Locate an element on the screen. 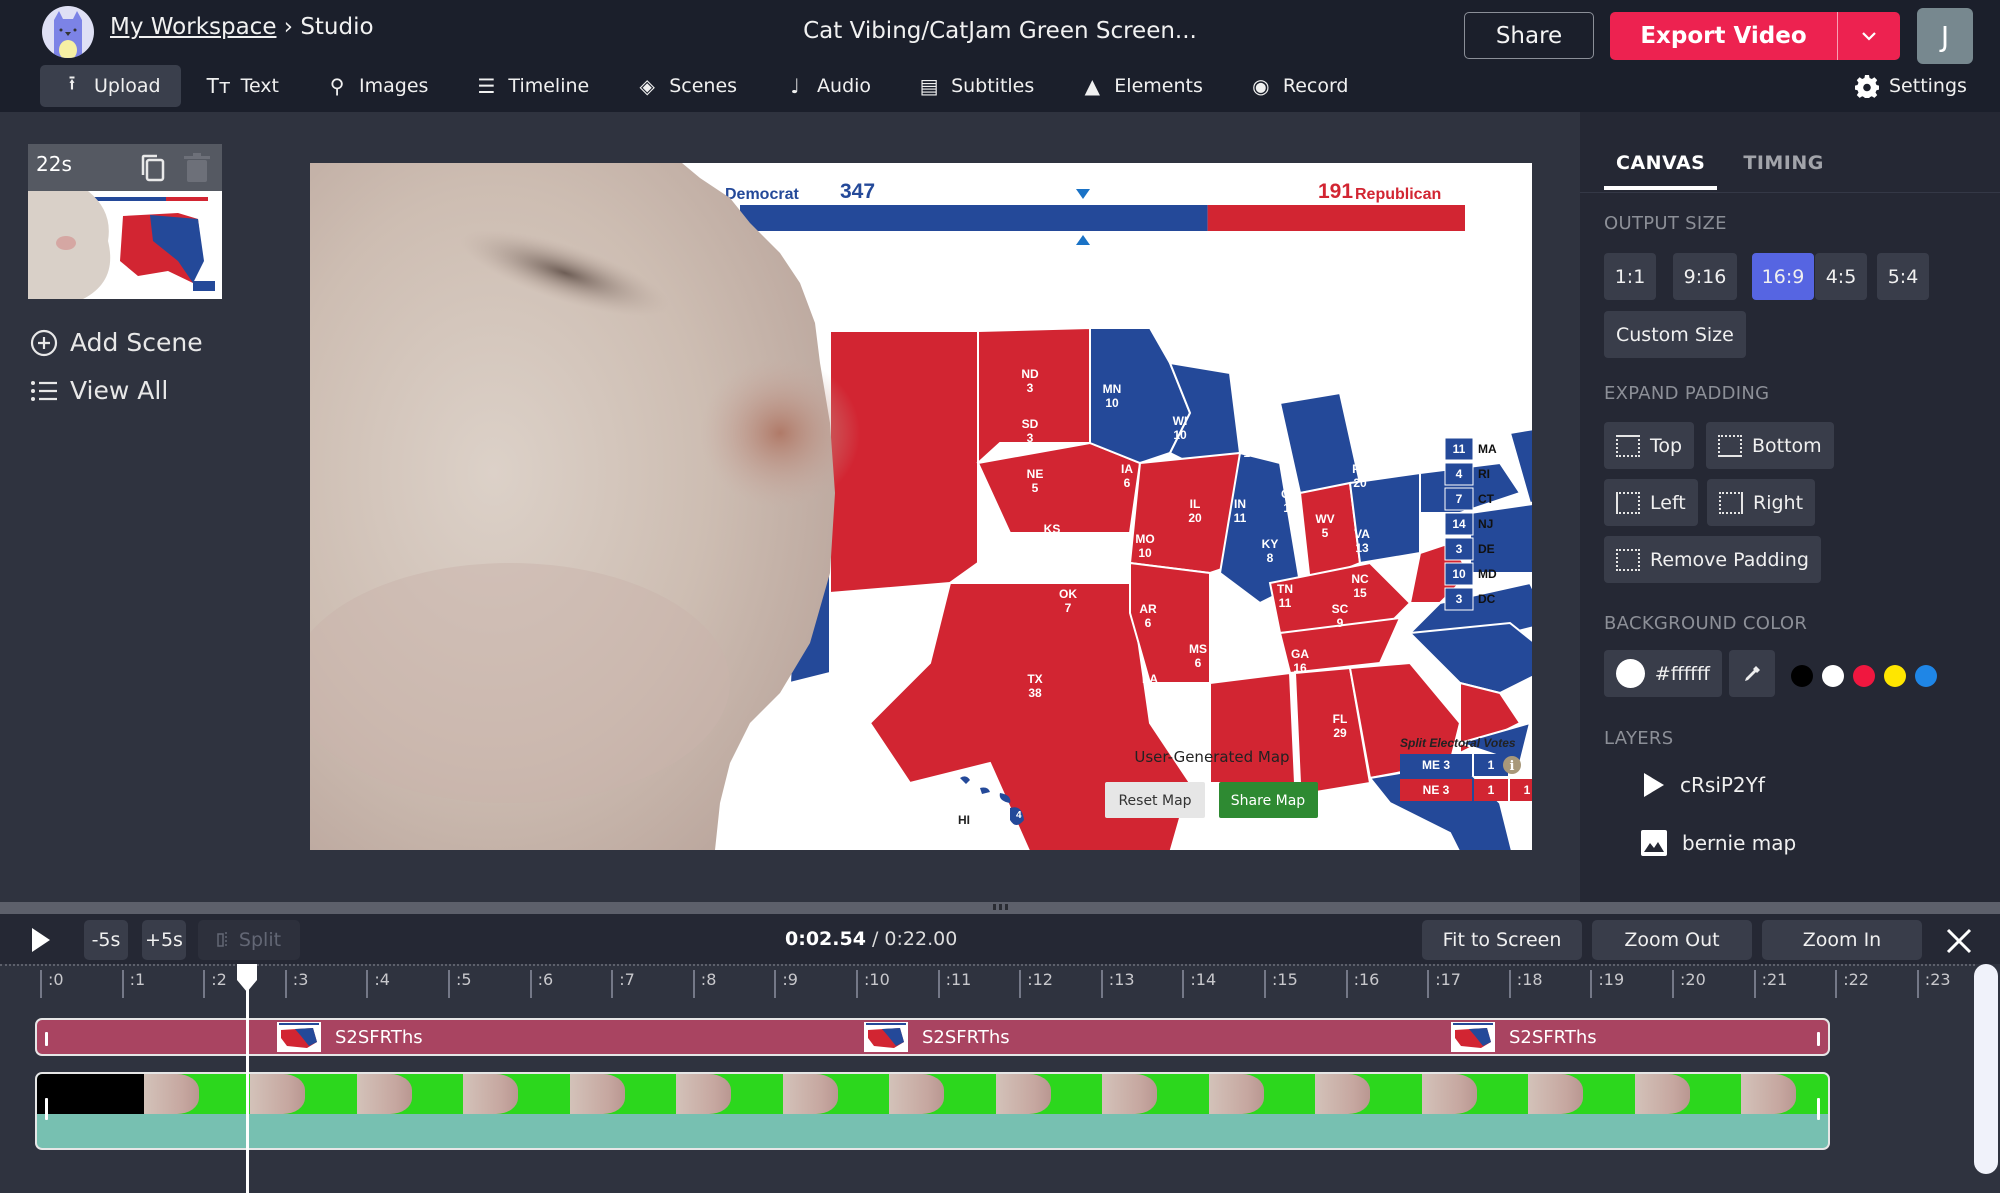  settings-button: Settings is located at coordinates (1911, 86).